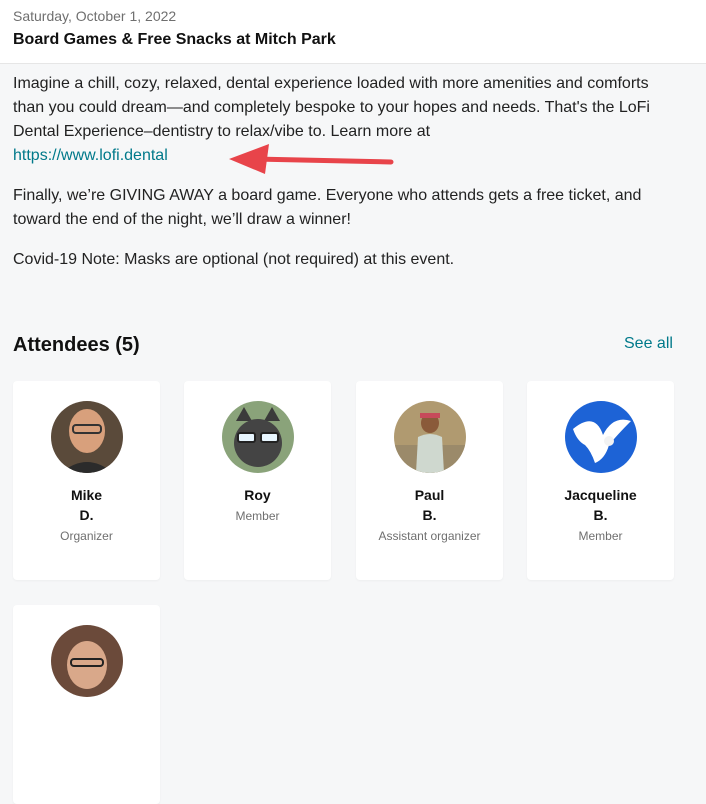  I want to click on attendee-card: Roy Member, so click(257, 480).